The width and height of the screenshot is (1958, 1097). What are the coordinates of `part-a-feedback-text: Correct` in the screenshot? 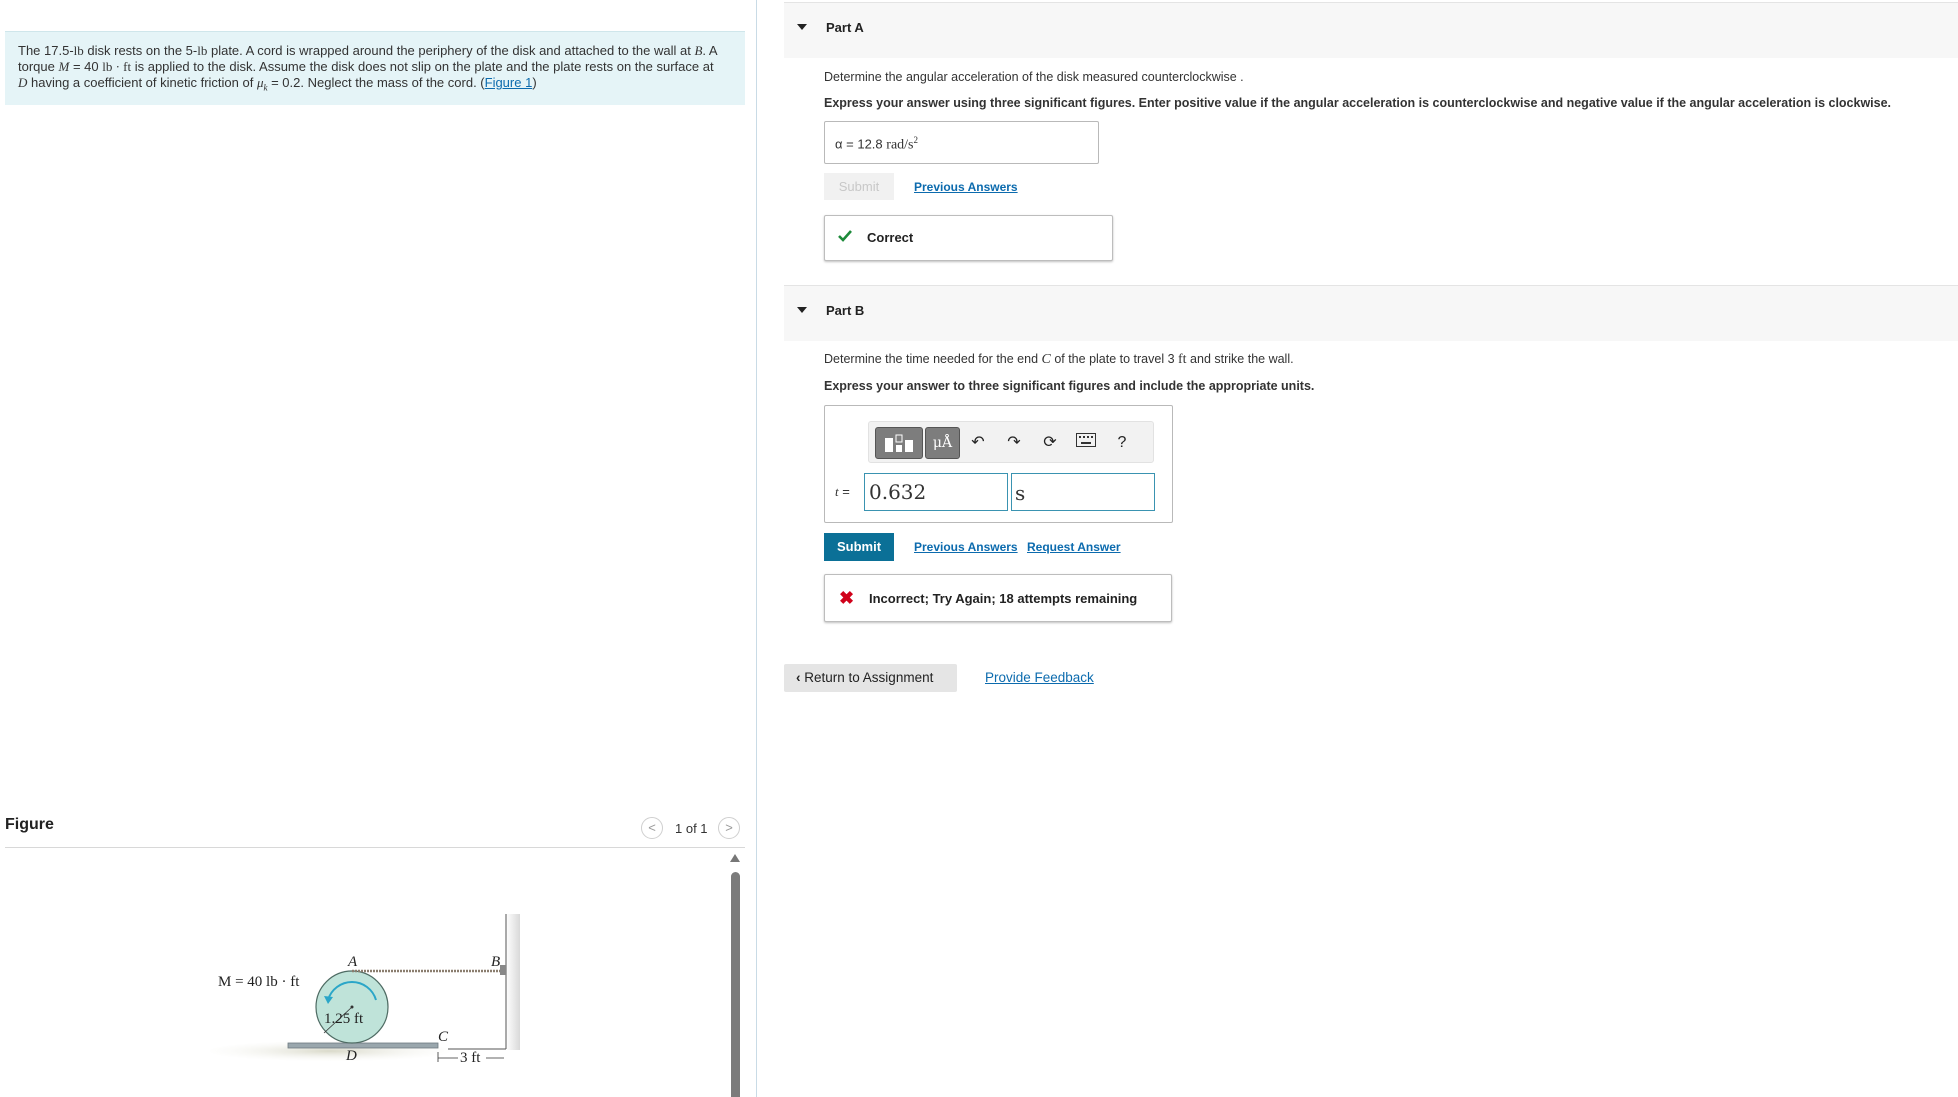 It's located at (890, 237).